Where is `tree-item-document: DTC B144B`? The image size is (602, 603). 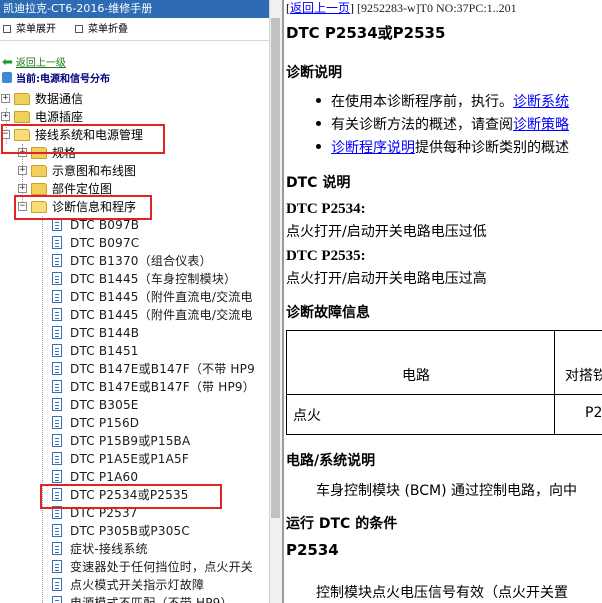
tree-item-document: DTC B144B is located at coordinates (134, 333).